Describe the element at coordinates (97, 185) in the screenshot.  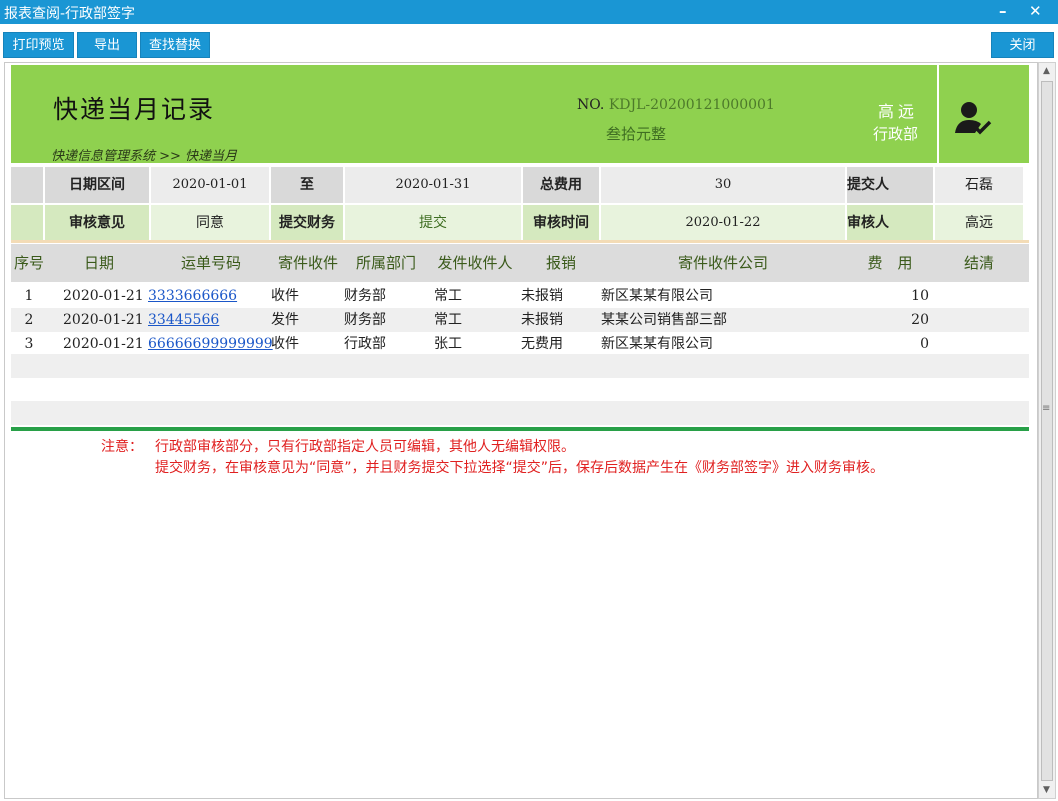
I see `date-range-label: 日期区间` at that location.